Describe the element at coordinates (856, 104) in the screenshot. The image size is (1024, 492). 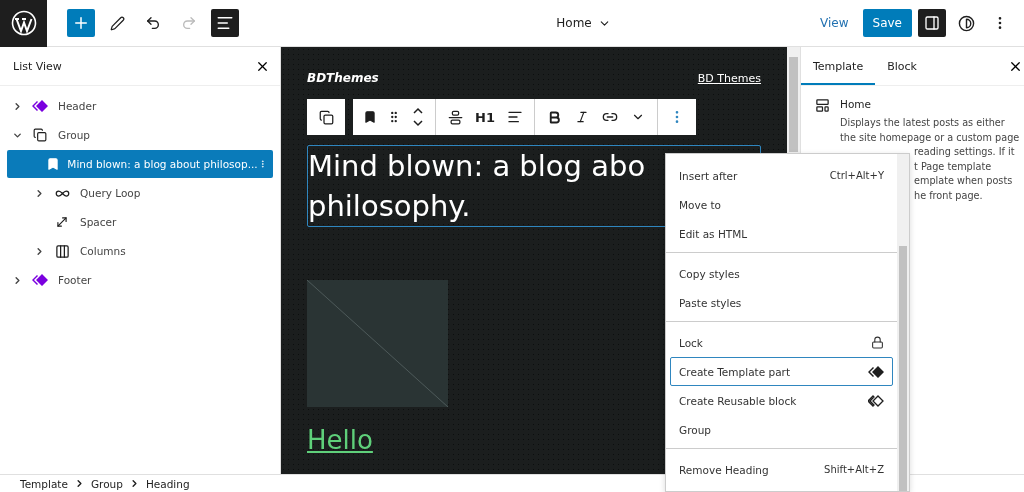
I see `template-name: Home` at that location.